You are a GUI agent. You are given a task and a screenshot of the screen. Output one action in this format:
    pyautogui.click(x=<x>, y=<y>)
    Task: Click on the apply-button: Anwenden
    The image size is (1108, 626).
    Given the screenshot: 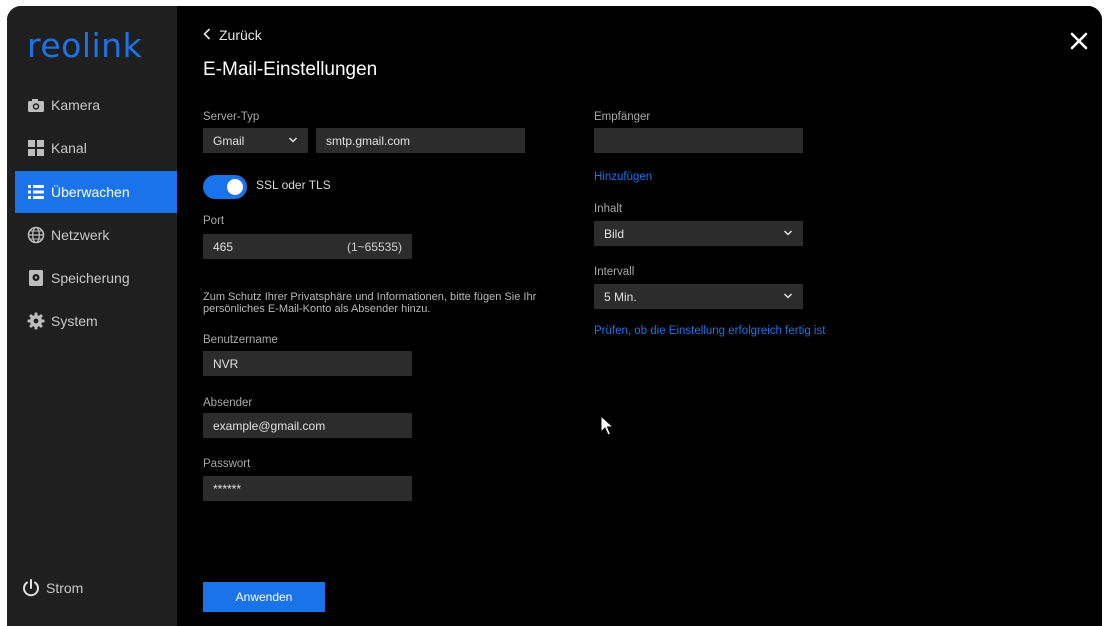 What is the action you would take?
    pyautogui.click(x=264, y=597)
    